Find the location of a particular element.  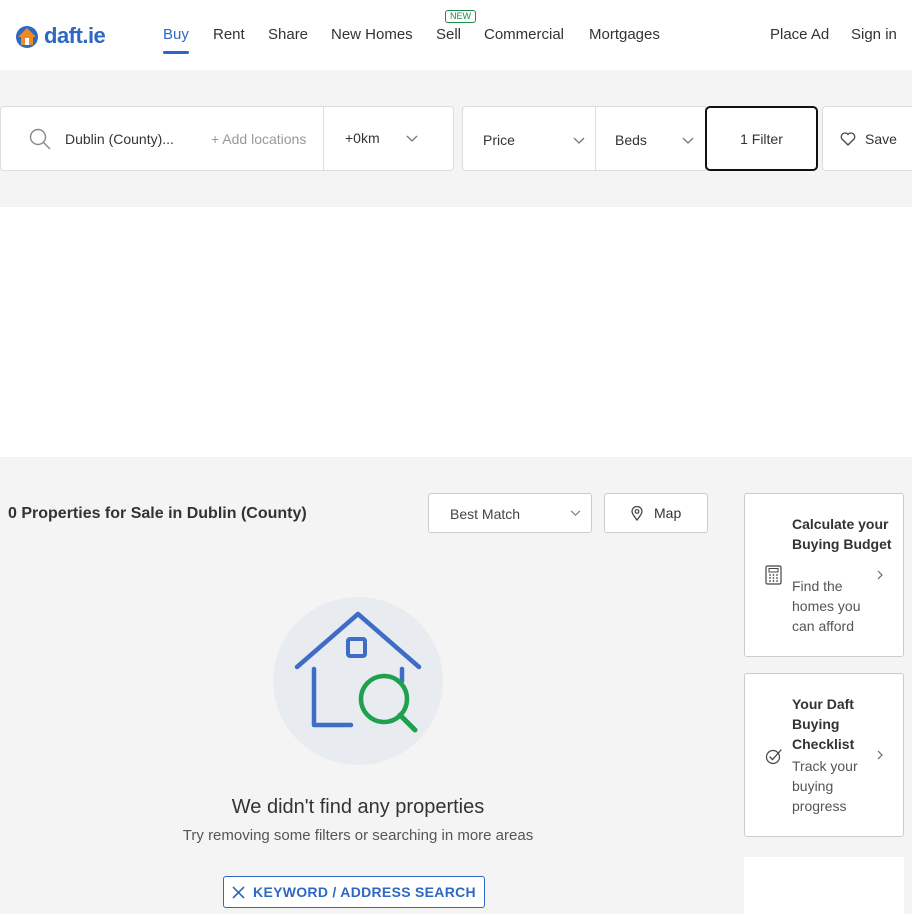

card-description: Track your buying progress is located at coordinates (825, 786).